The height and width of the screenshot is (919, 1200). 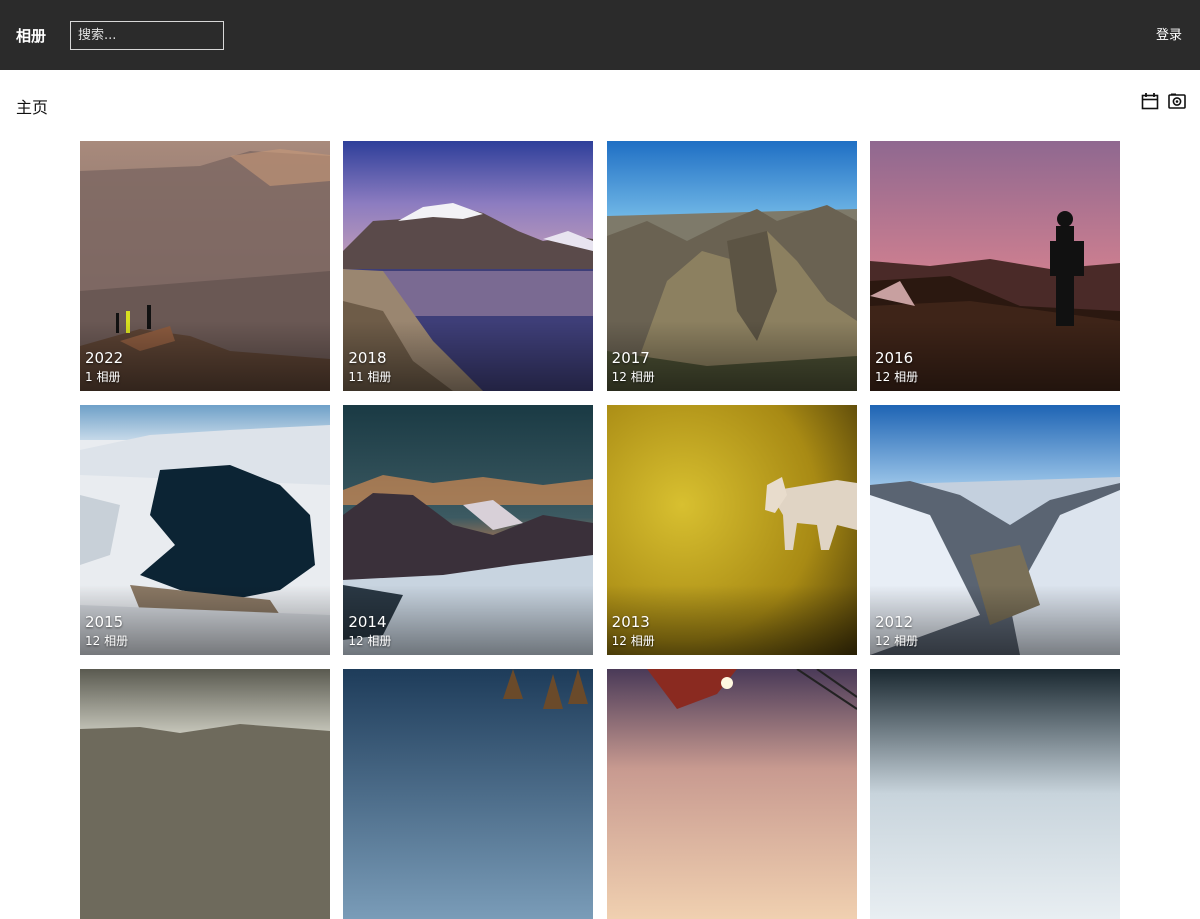 I want to click on album-year: 2018, so click(x=367, y=358).